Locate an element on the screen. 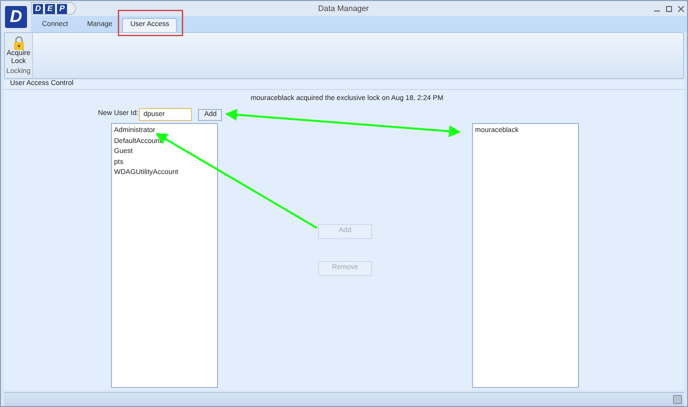 The width and height of the screenshot is (688, 407). padlock-icon is located at coordinates (18, 43).